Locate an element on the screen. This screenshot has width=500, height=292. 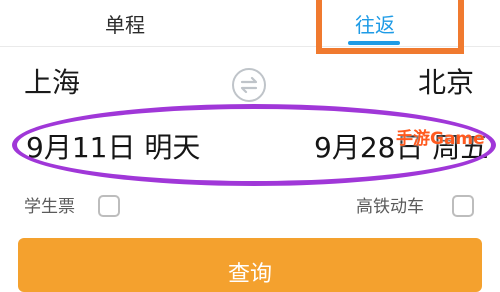
arrival-city: 北京 is located at coordinates (446, 83).